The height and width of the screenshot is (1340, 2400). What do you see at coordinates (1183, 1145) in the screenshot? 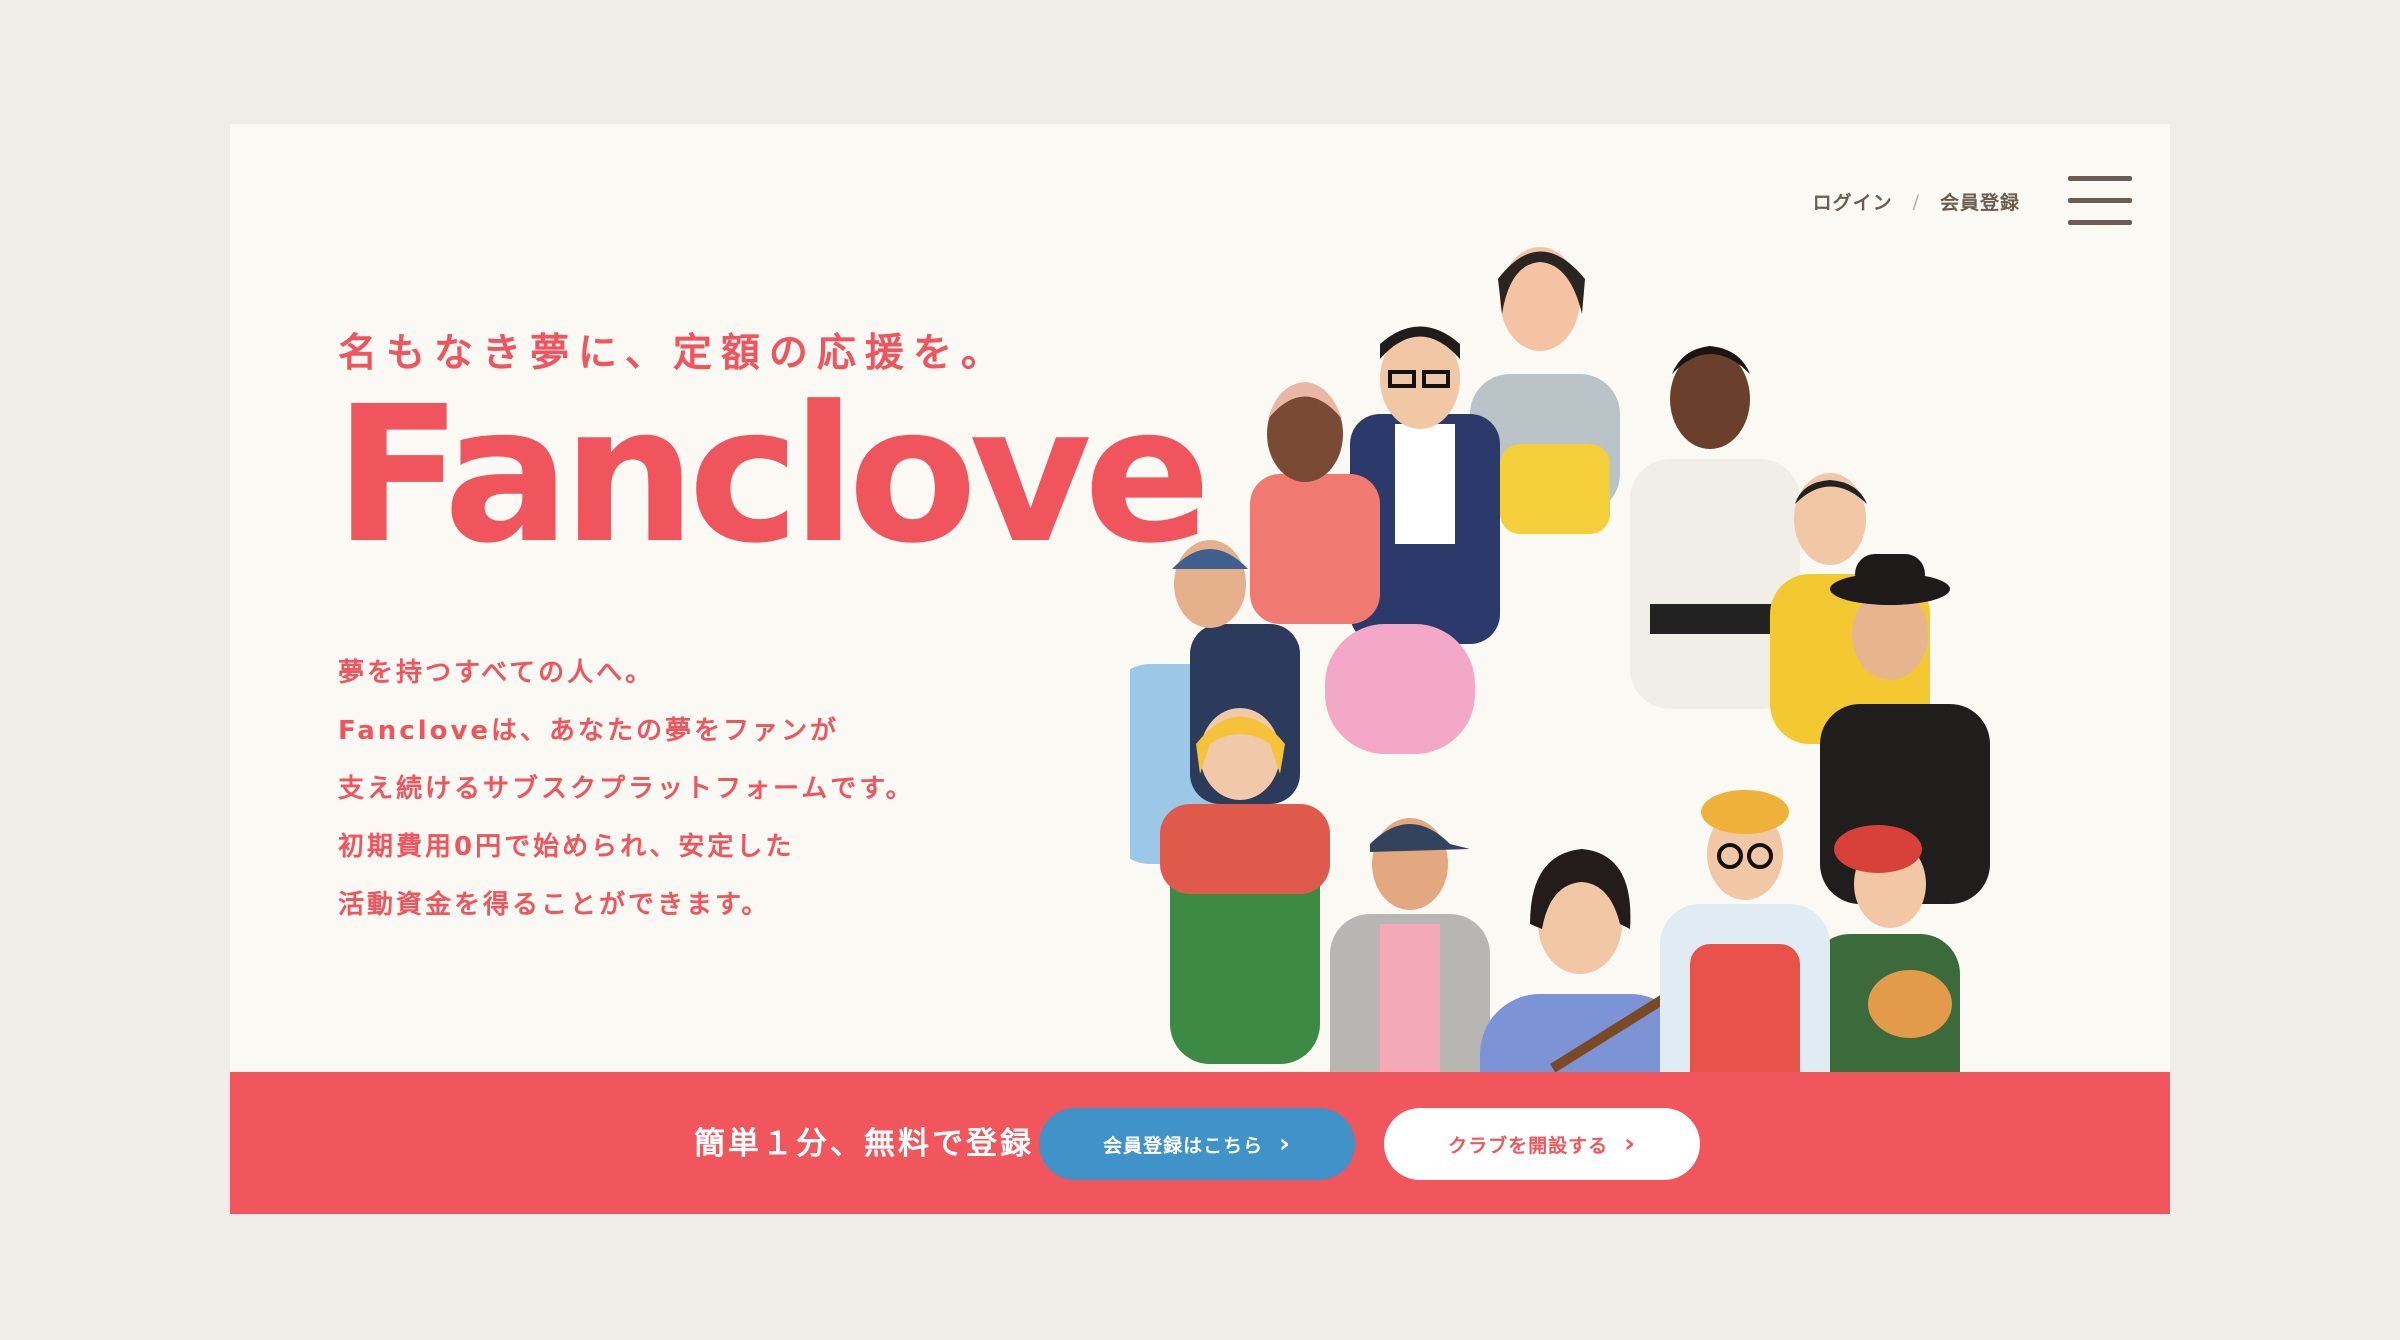
I see `member-register-label: 会員登録はこちら` at bounding box center [1183, 1145].